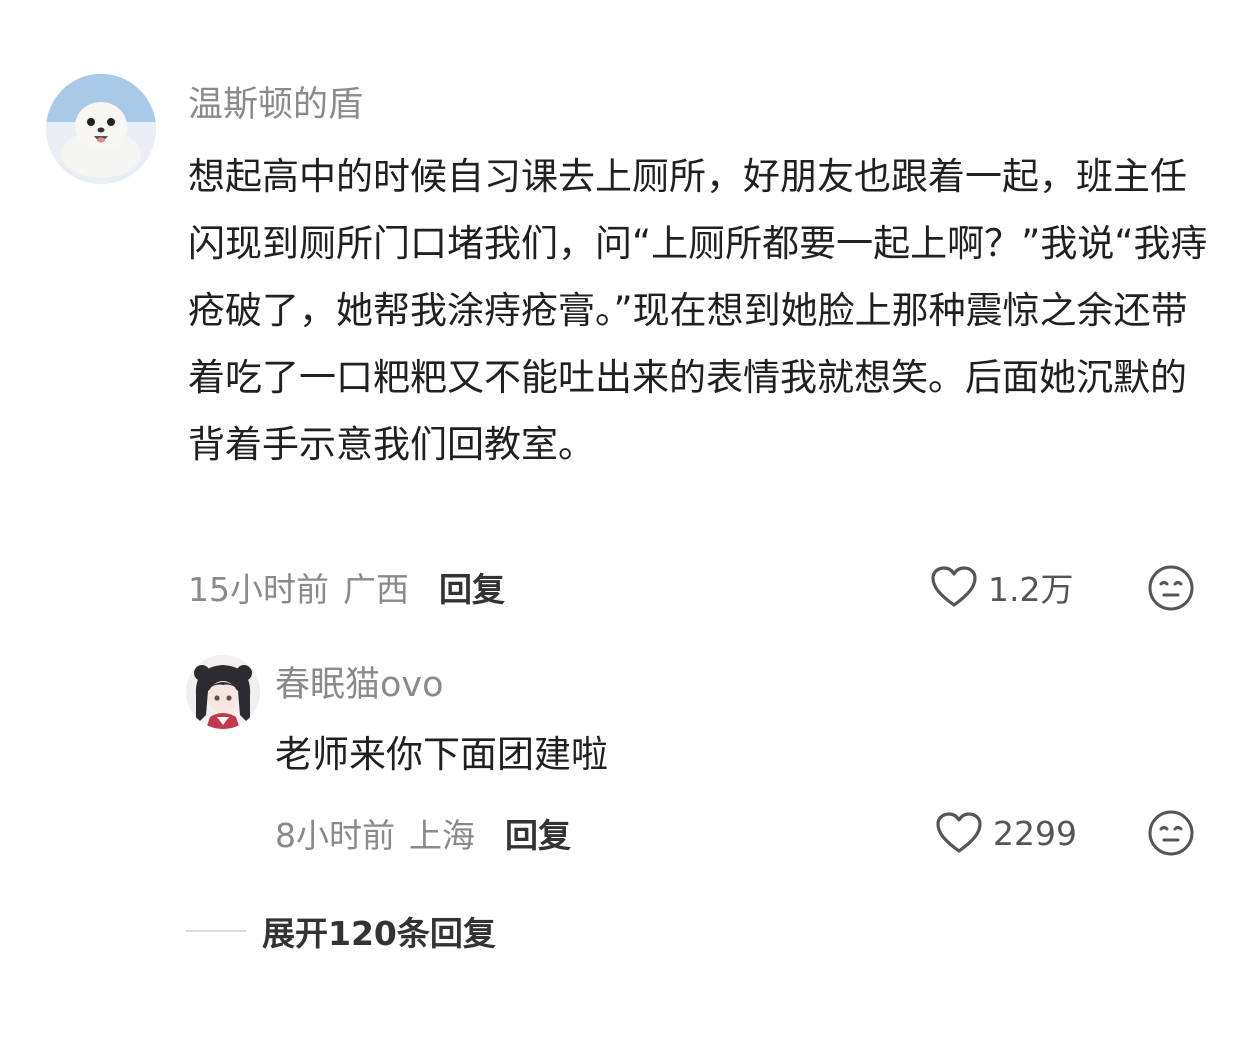 The height and width of the screenshot is (1040, 1260). I want to click on emoji-reaction-button, so click(1171, 588).